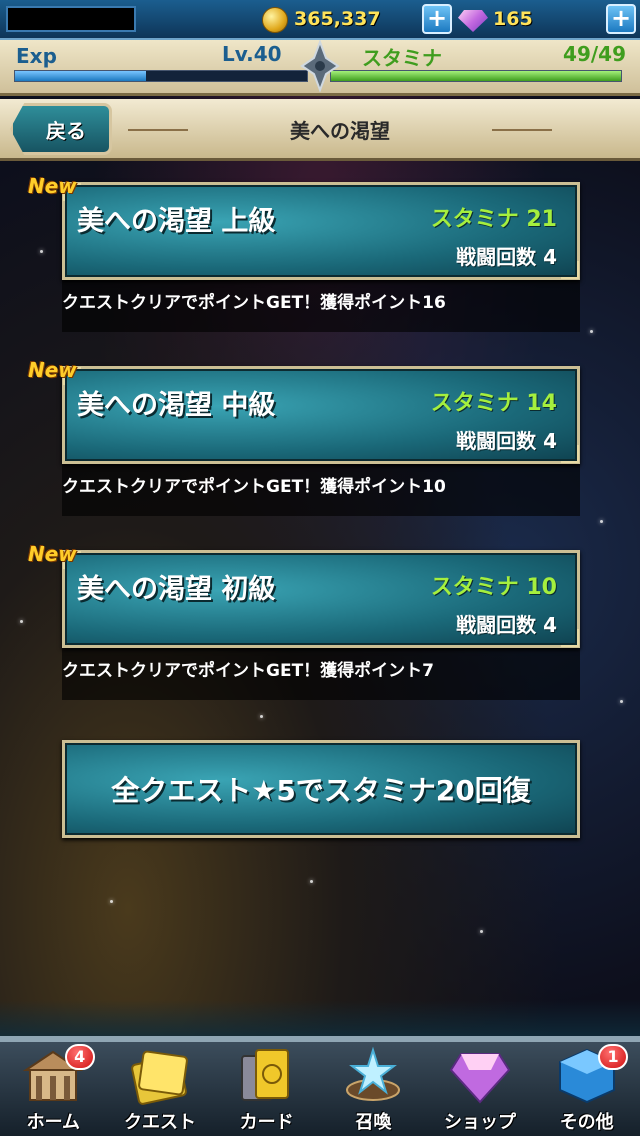  I want to click on nav-quest: クエスト, so click(160, 1089).